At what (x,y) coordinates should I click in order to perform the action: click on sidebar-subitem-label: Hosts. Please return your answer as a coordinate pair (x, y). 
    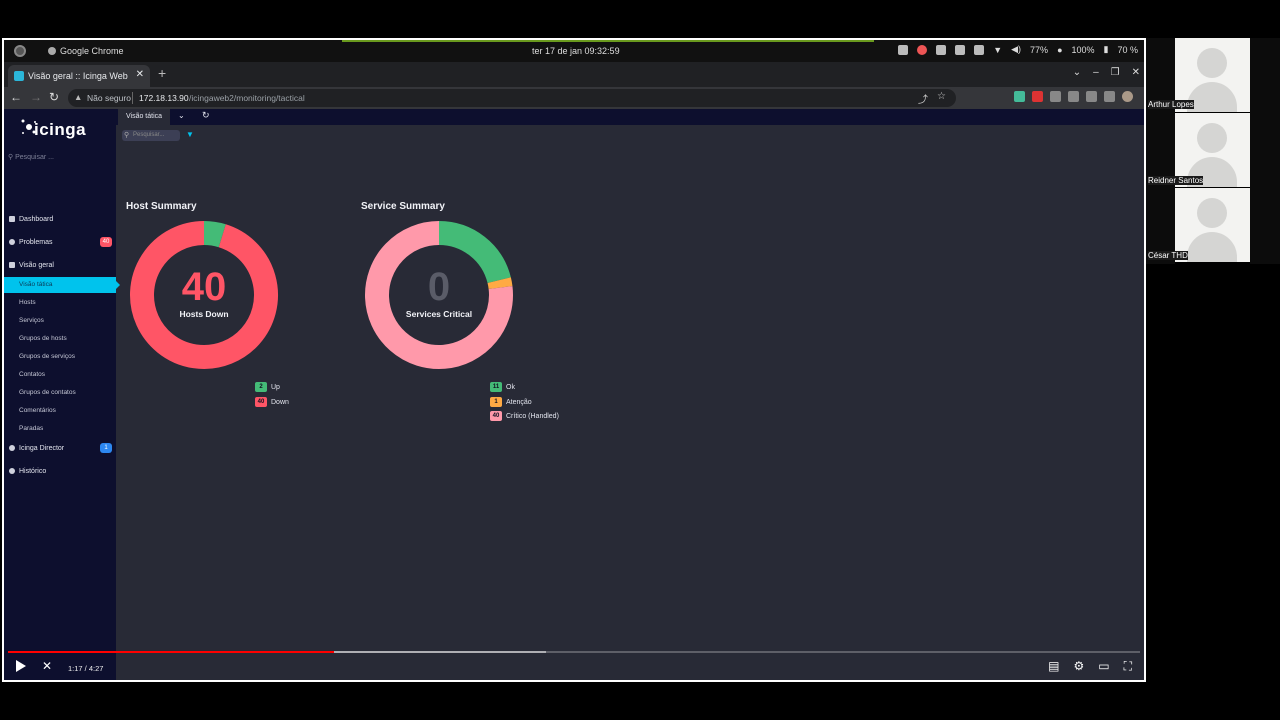
    Looking at the image, I should click on (27, 302).